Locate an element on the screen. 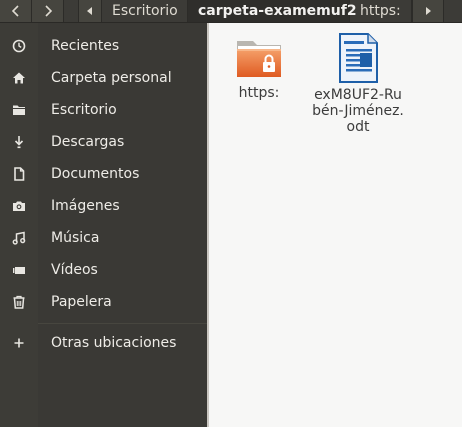  forward-button is located at coordinates (48, 11).